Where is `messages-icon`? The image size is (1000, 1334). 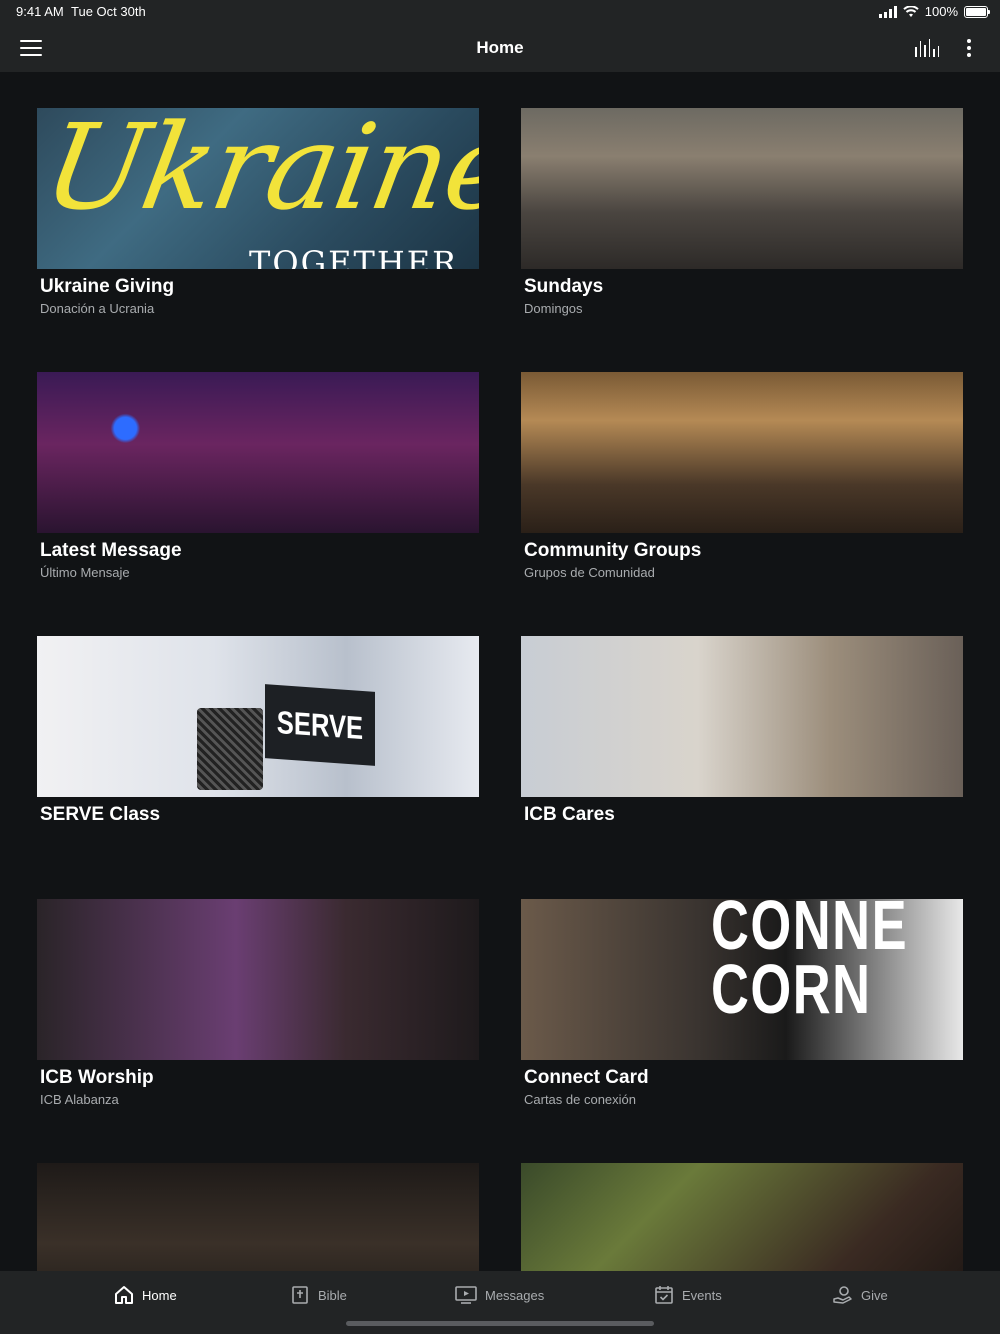 messages-icon is located at coordinates (466, 1295).